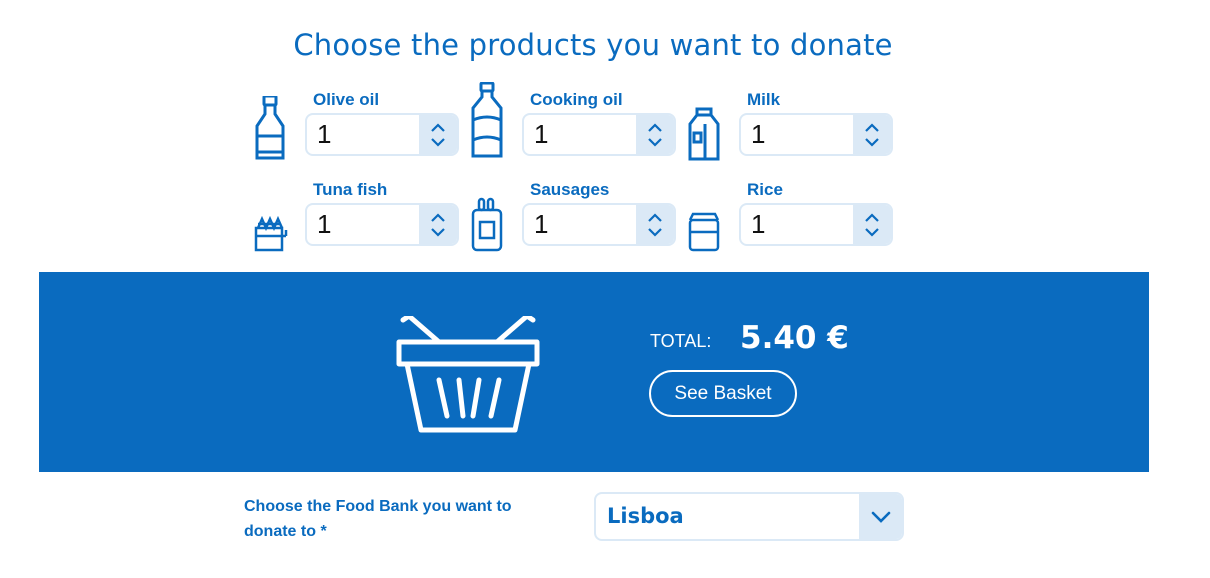 This screenshot has height=578, width=1210. I want to click on product-label: Rice, so click(765, 189).